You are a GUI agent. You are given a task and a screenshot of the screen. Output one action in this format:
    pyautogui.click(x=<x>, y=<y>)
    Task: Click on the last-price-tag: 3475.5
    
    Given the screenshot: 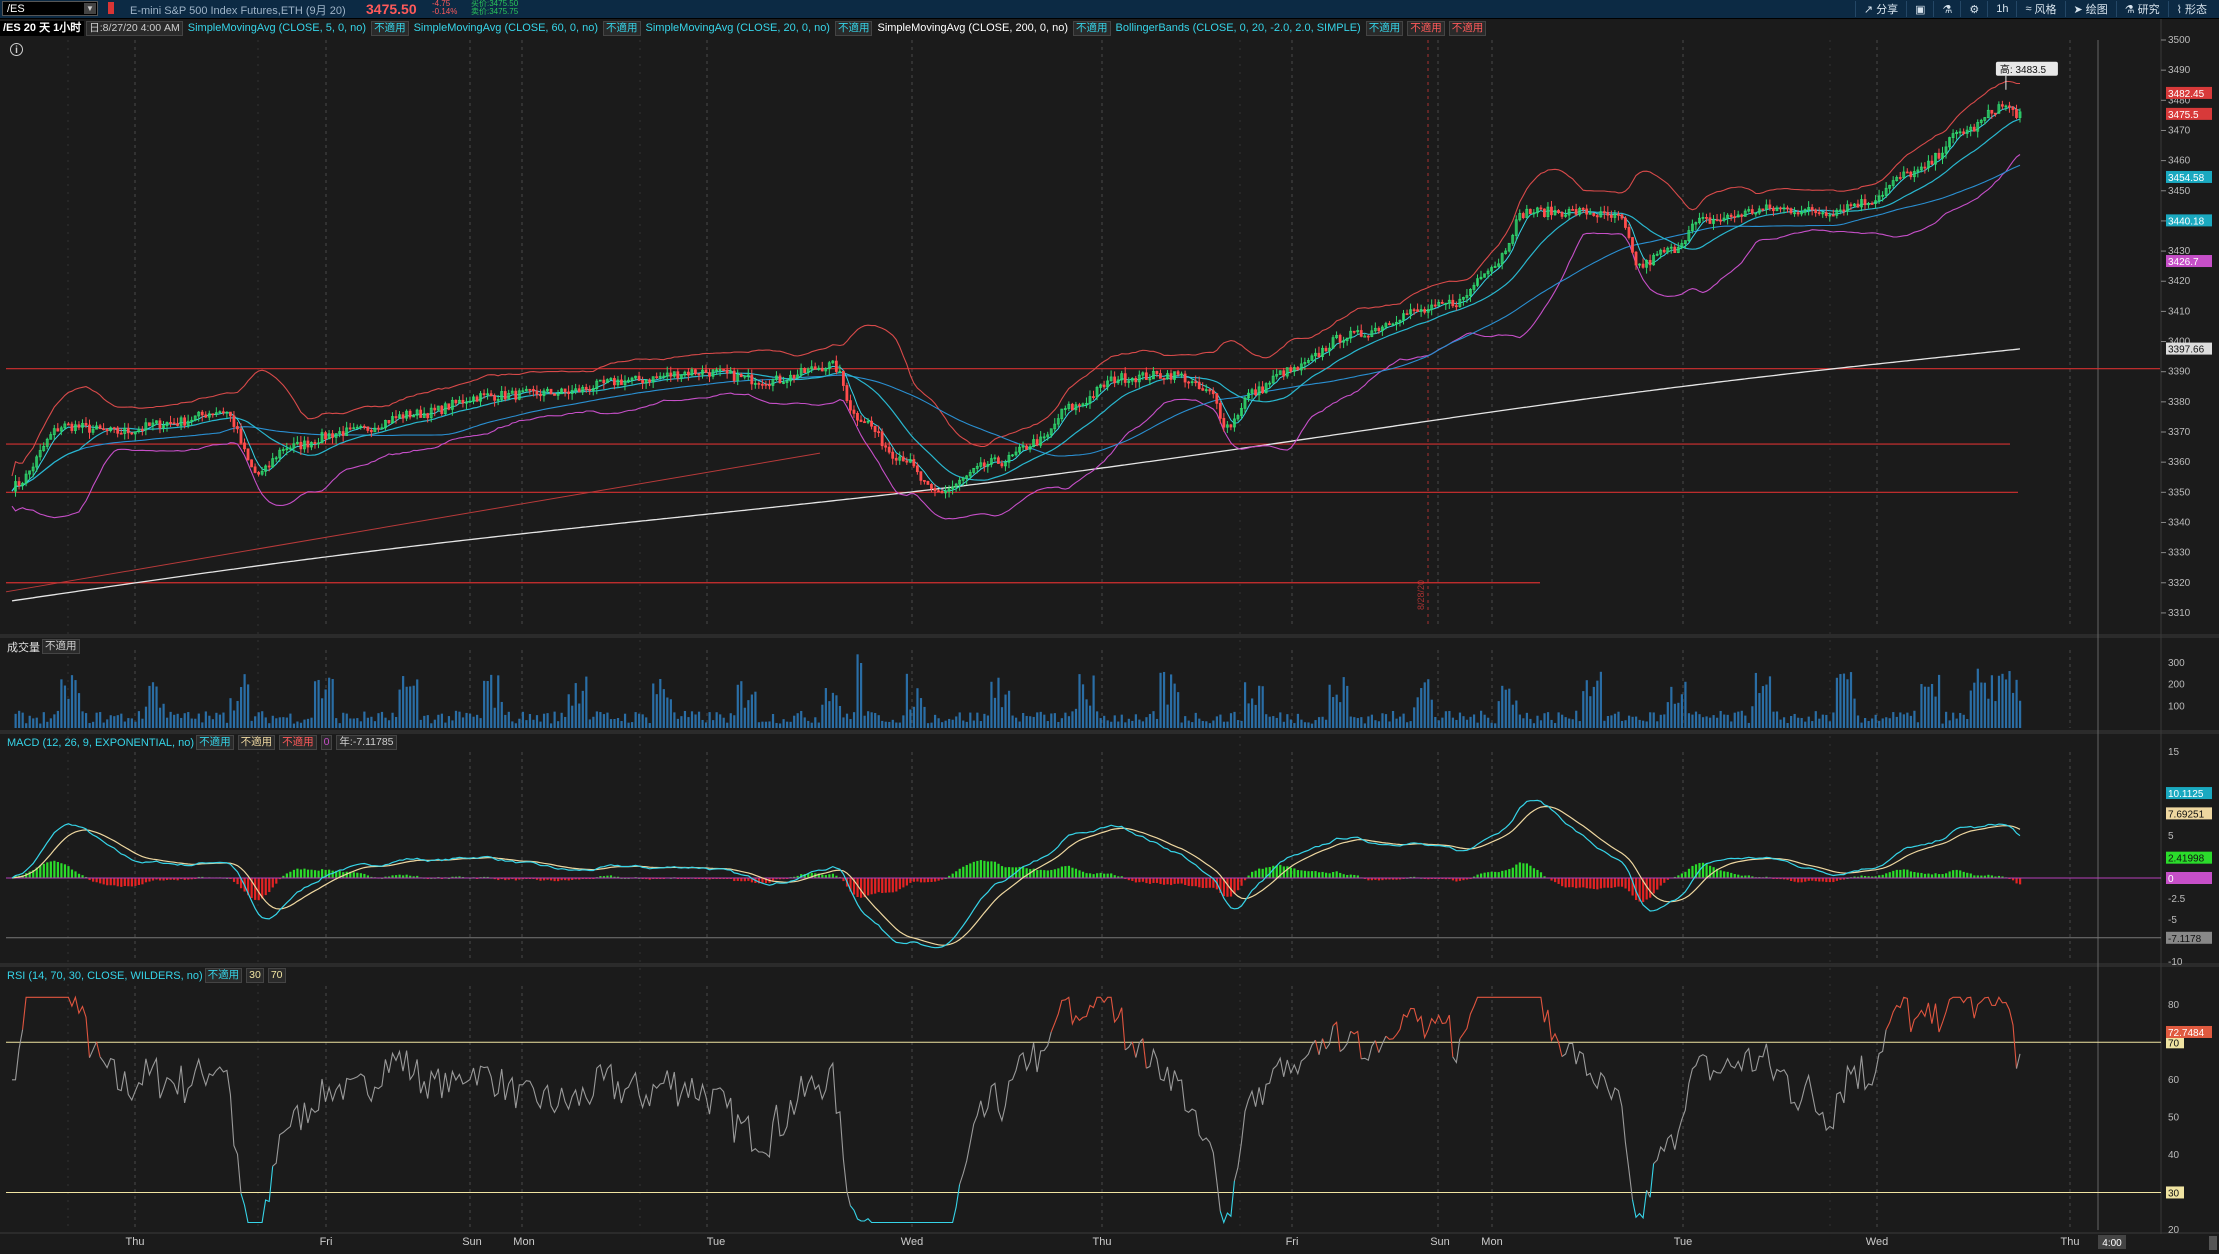 What is the action you would take?
    pyautogui.click(x=2183, y=115)
    